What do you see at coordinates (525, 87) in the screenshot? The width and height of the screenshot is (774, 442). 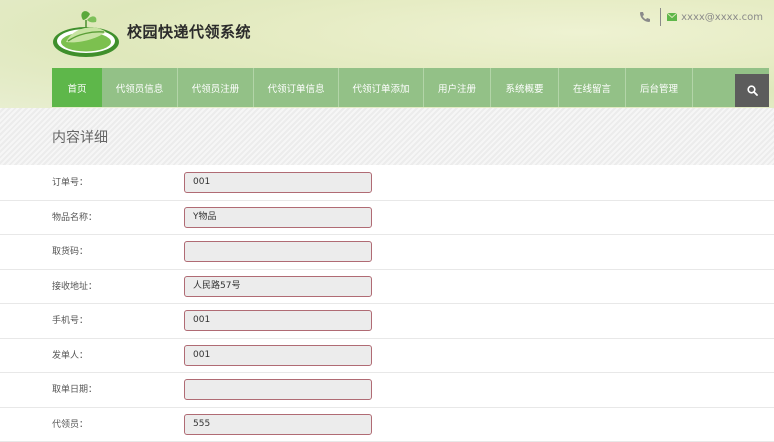 I see `nav-item-system-overview: 系统概要` at bounding box center [525, 87].